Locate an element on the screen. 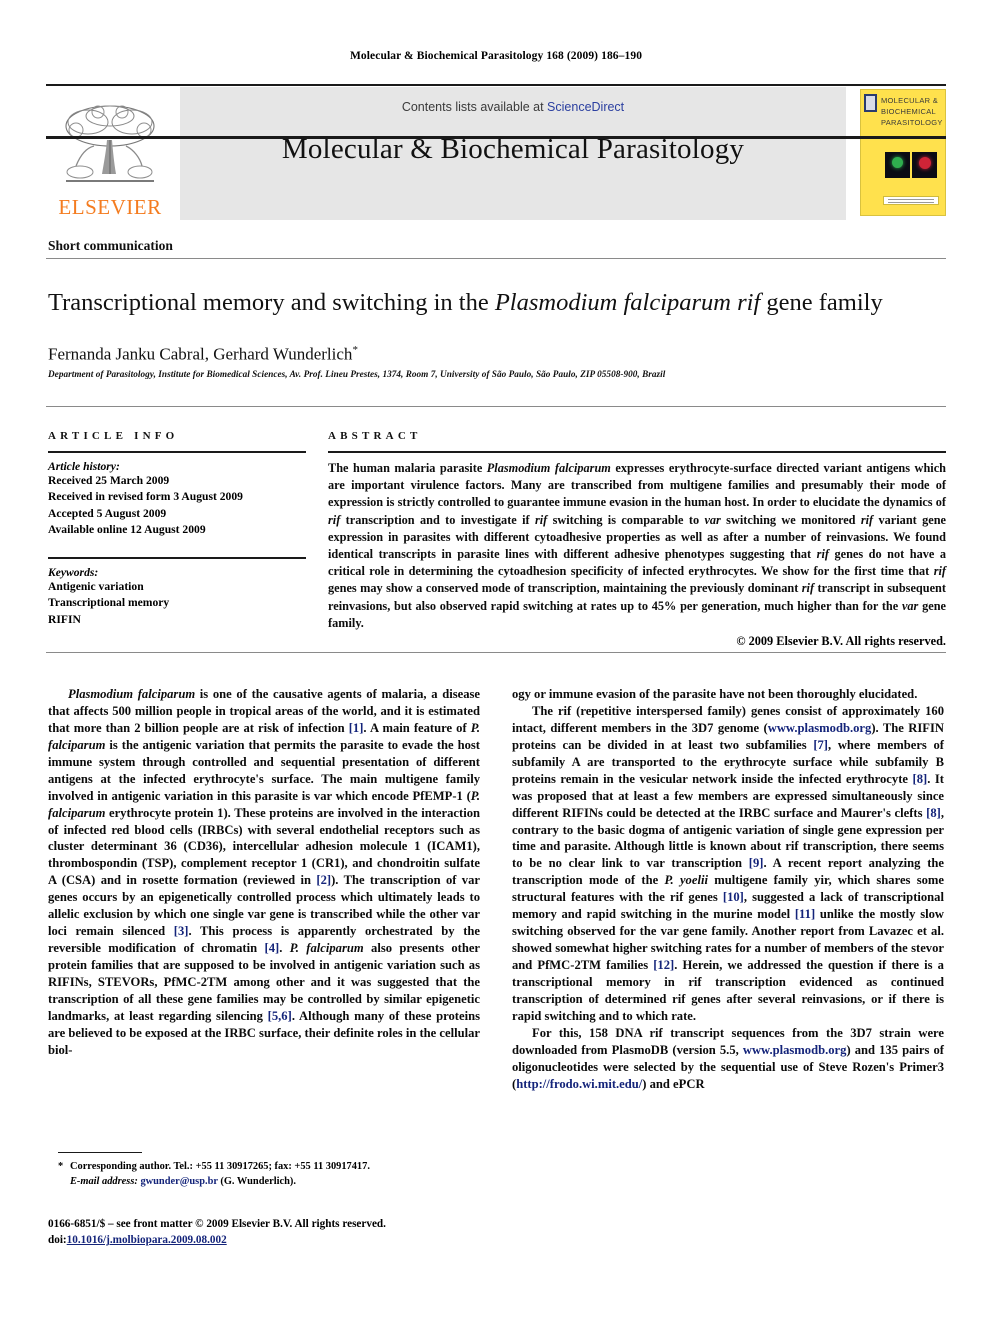 Image resolution: width=992 pixels, height=1323 pixels. citation-ref-7: [7] is located at coordinates (820, 745).